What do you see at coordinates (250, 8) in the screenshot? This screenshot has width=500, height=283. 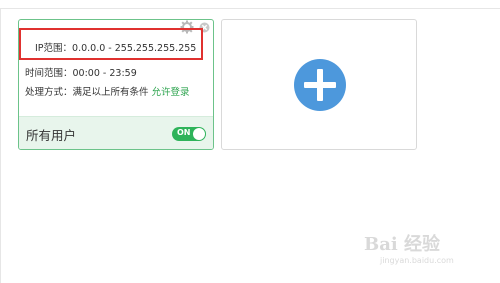 I see `top-divider` at bounding box center [250, 8].